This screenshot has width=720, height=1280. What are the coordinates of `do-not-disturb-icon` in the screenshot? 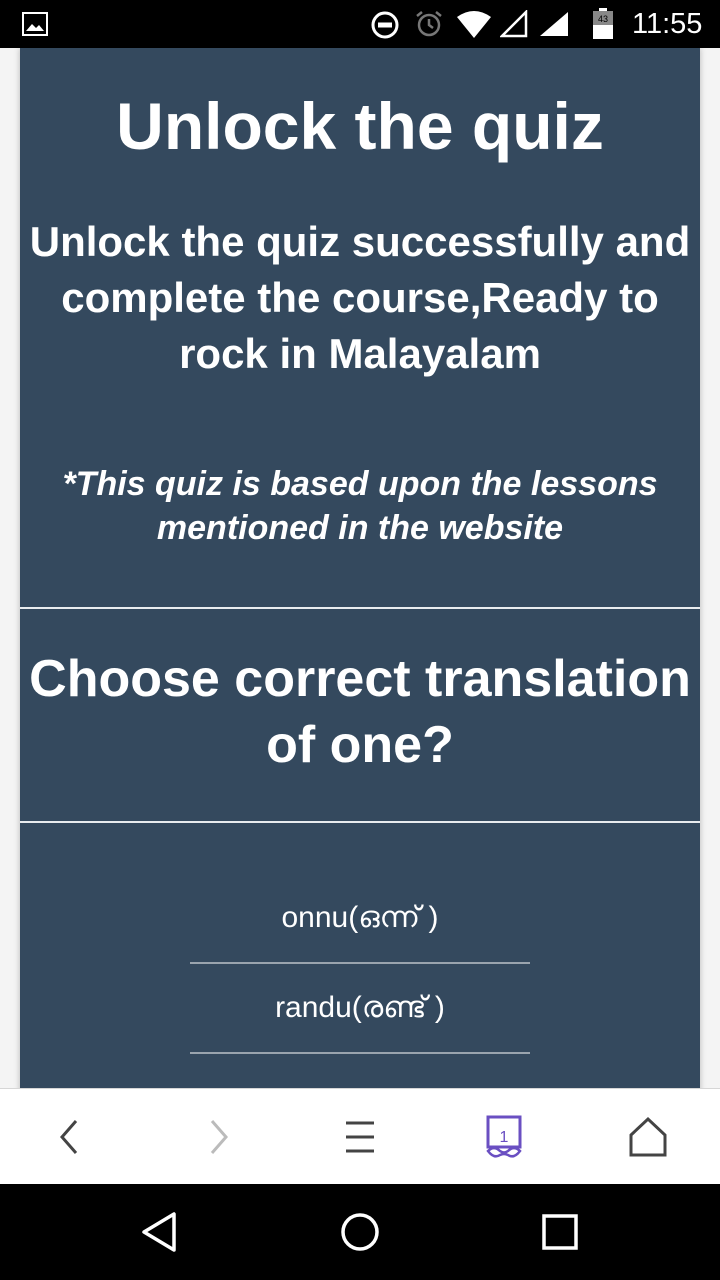 It's located at (385, 25).